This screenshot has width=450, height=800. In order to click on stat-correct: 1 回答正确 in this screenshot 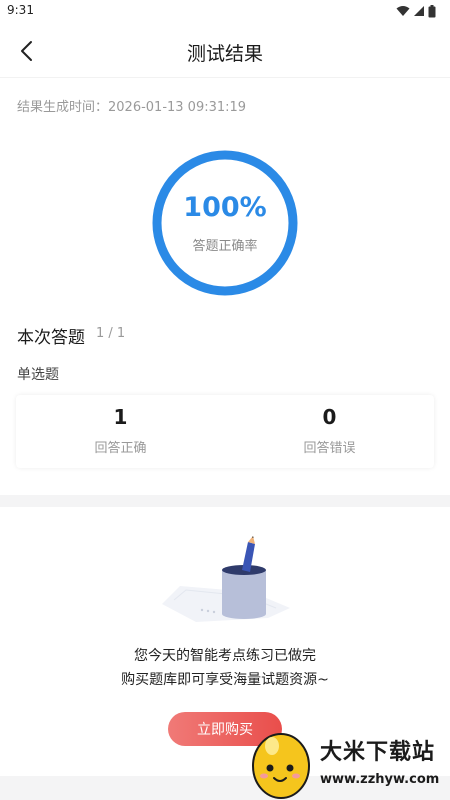, I will do `click(120, 431)`.